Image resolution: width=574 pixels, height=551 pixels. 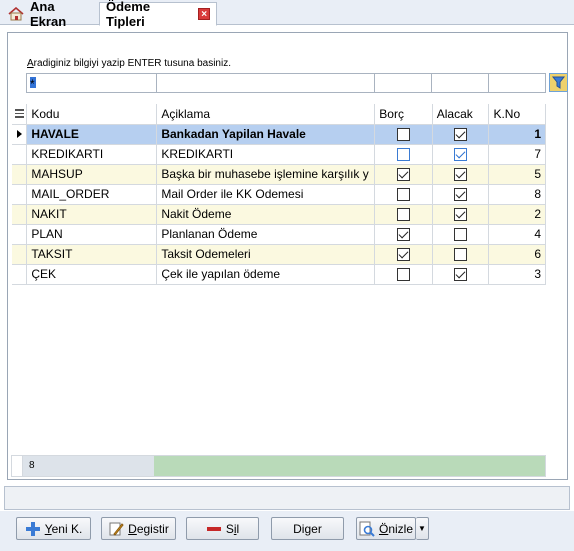 What do you see at coordinates (386, 528) in the screenshot?
I see `preview-button: Önizle` at bounding box center [386, 528].